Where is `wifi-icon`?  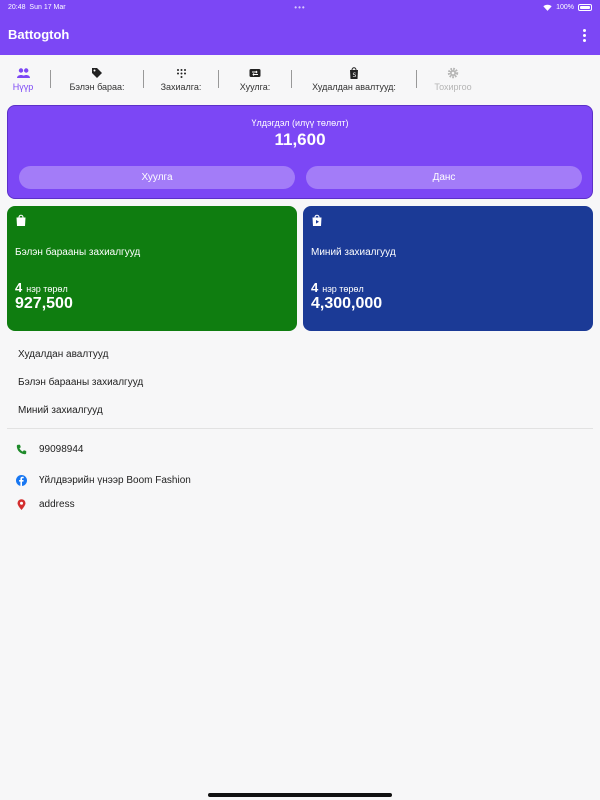 wifi-icon is located at coordinates (547, 7).